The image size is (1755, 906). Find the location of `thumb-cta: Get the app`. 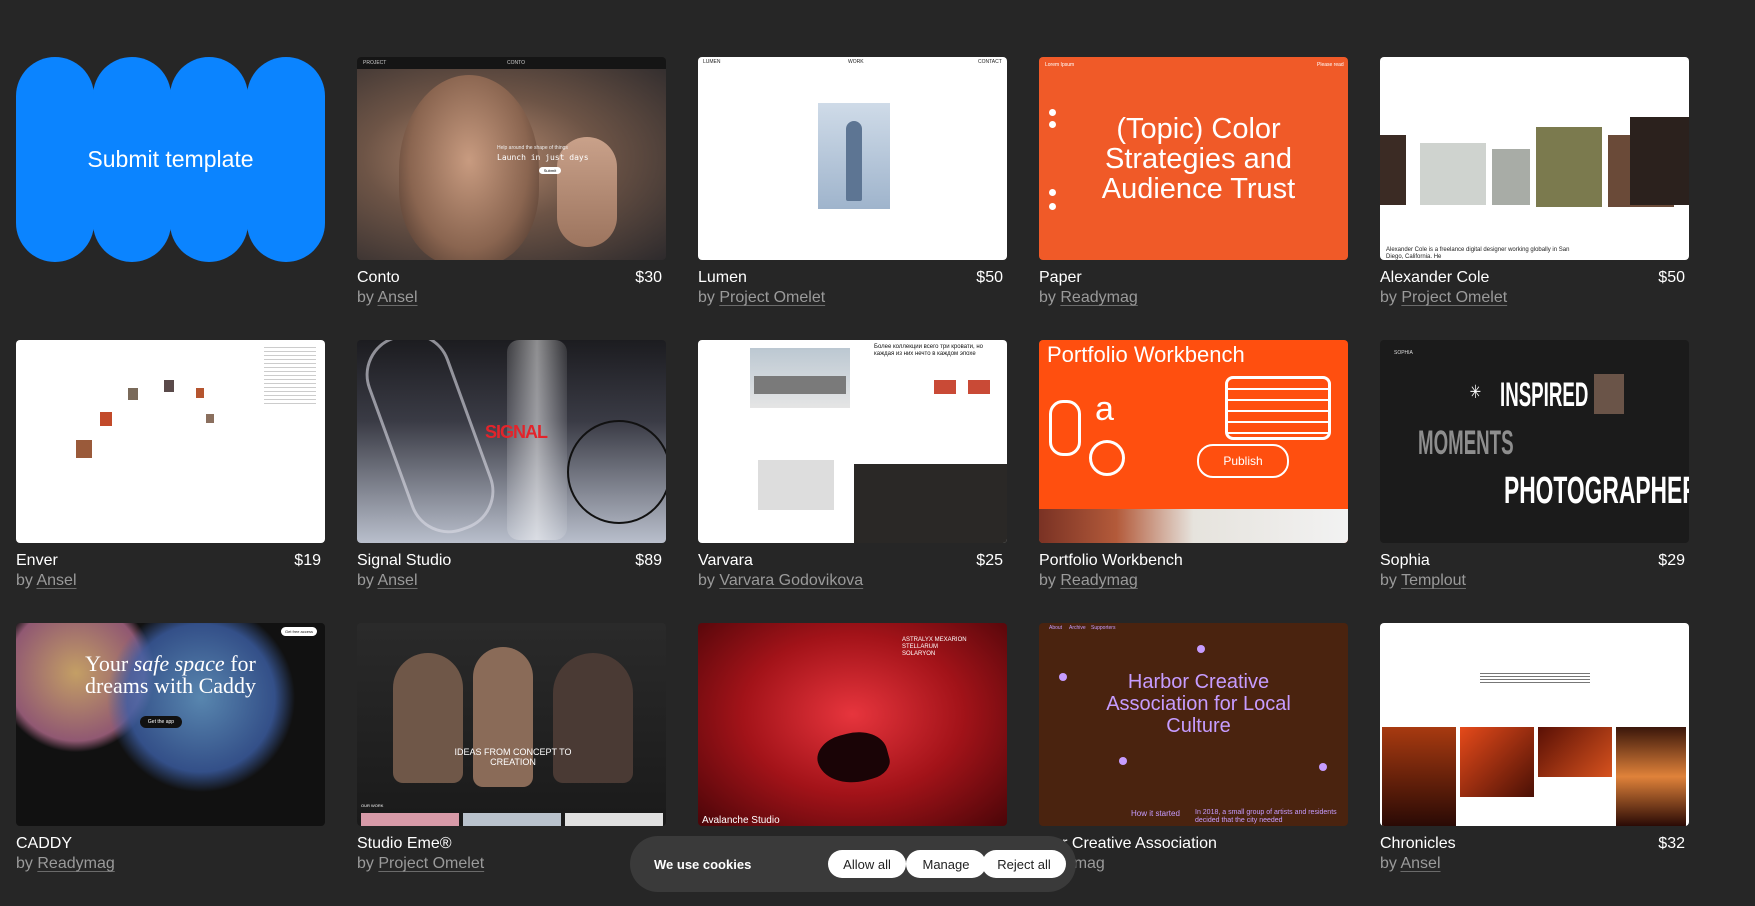

thumb-cta: Get the app is located at coordinates (161, 722).